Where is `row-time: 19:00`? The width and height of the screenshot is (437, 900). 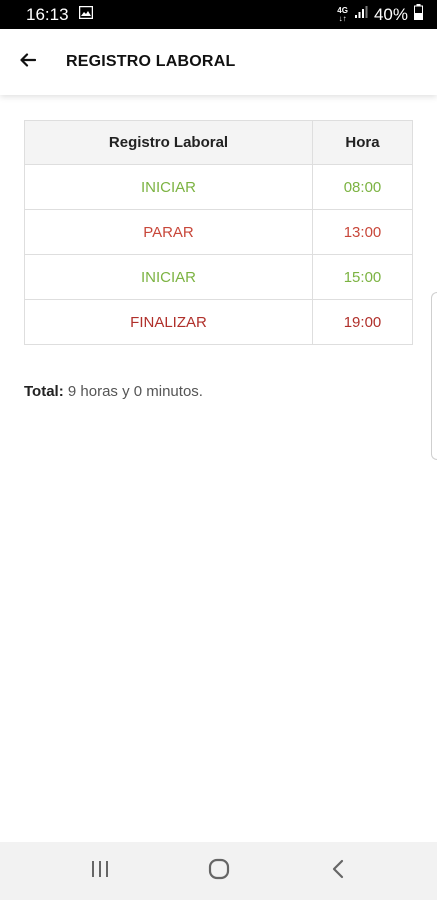
row-time: 19:00 is located at coordinates (362, 322).